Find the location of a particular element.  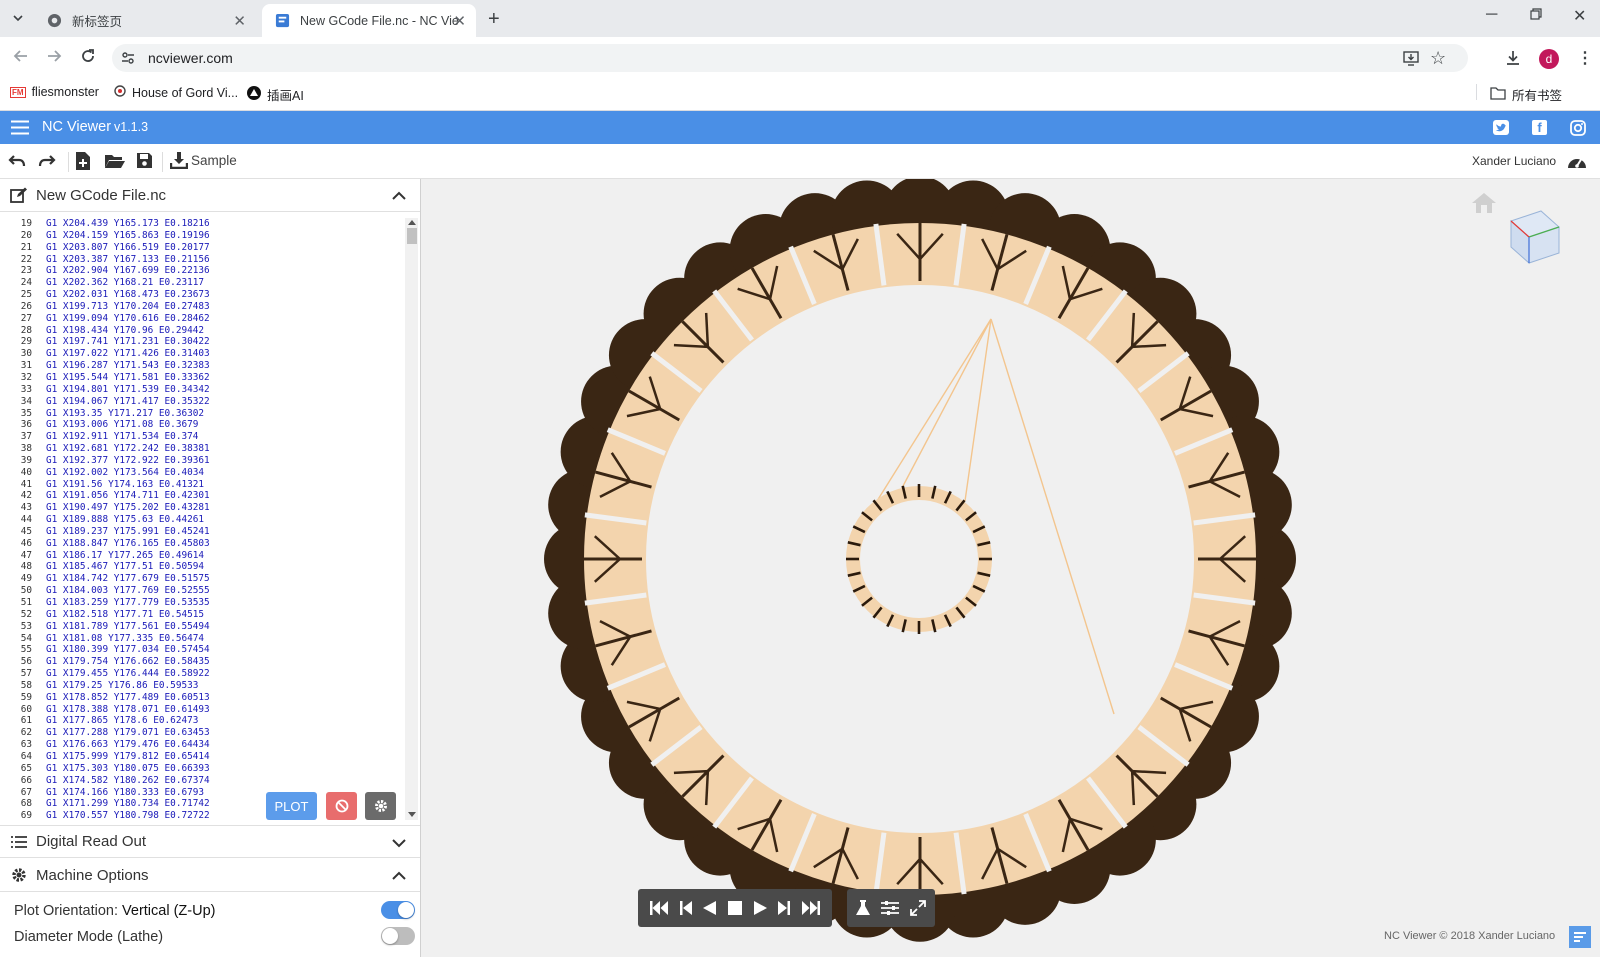

code-line: 26 G1 X199.713 Y170.204 E0.27483 is located at coordinates (202, 307).